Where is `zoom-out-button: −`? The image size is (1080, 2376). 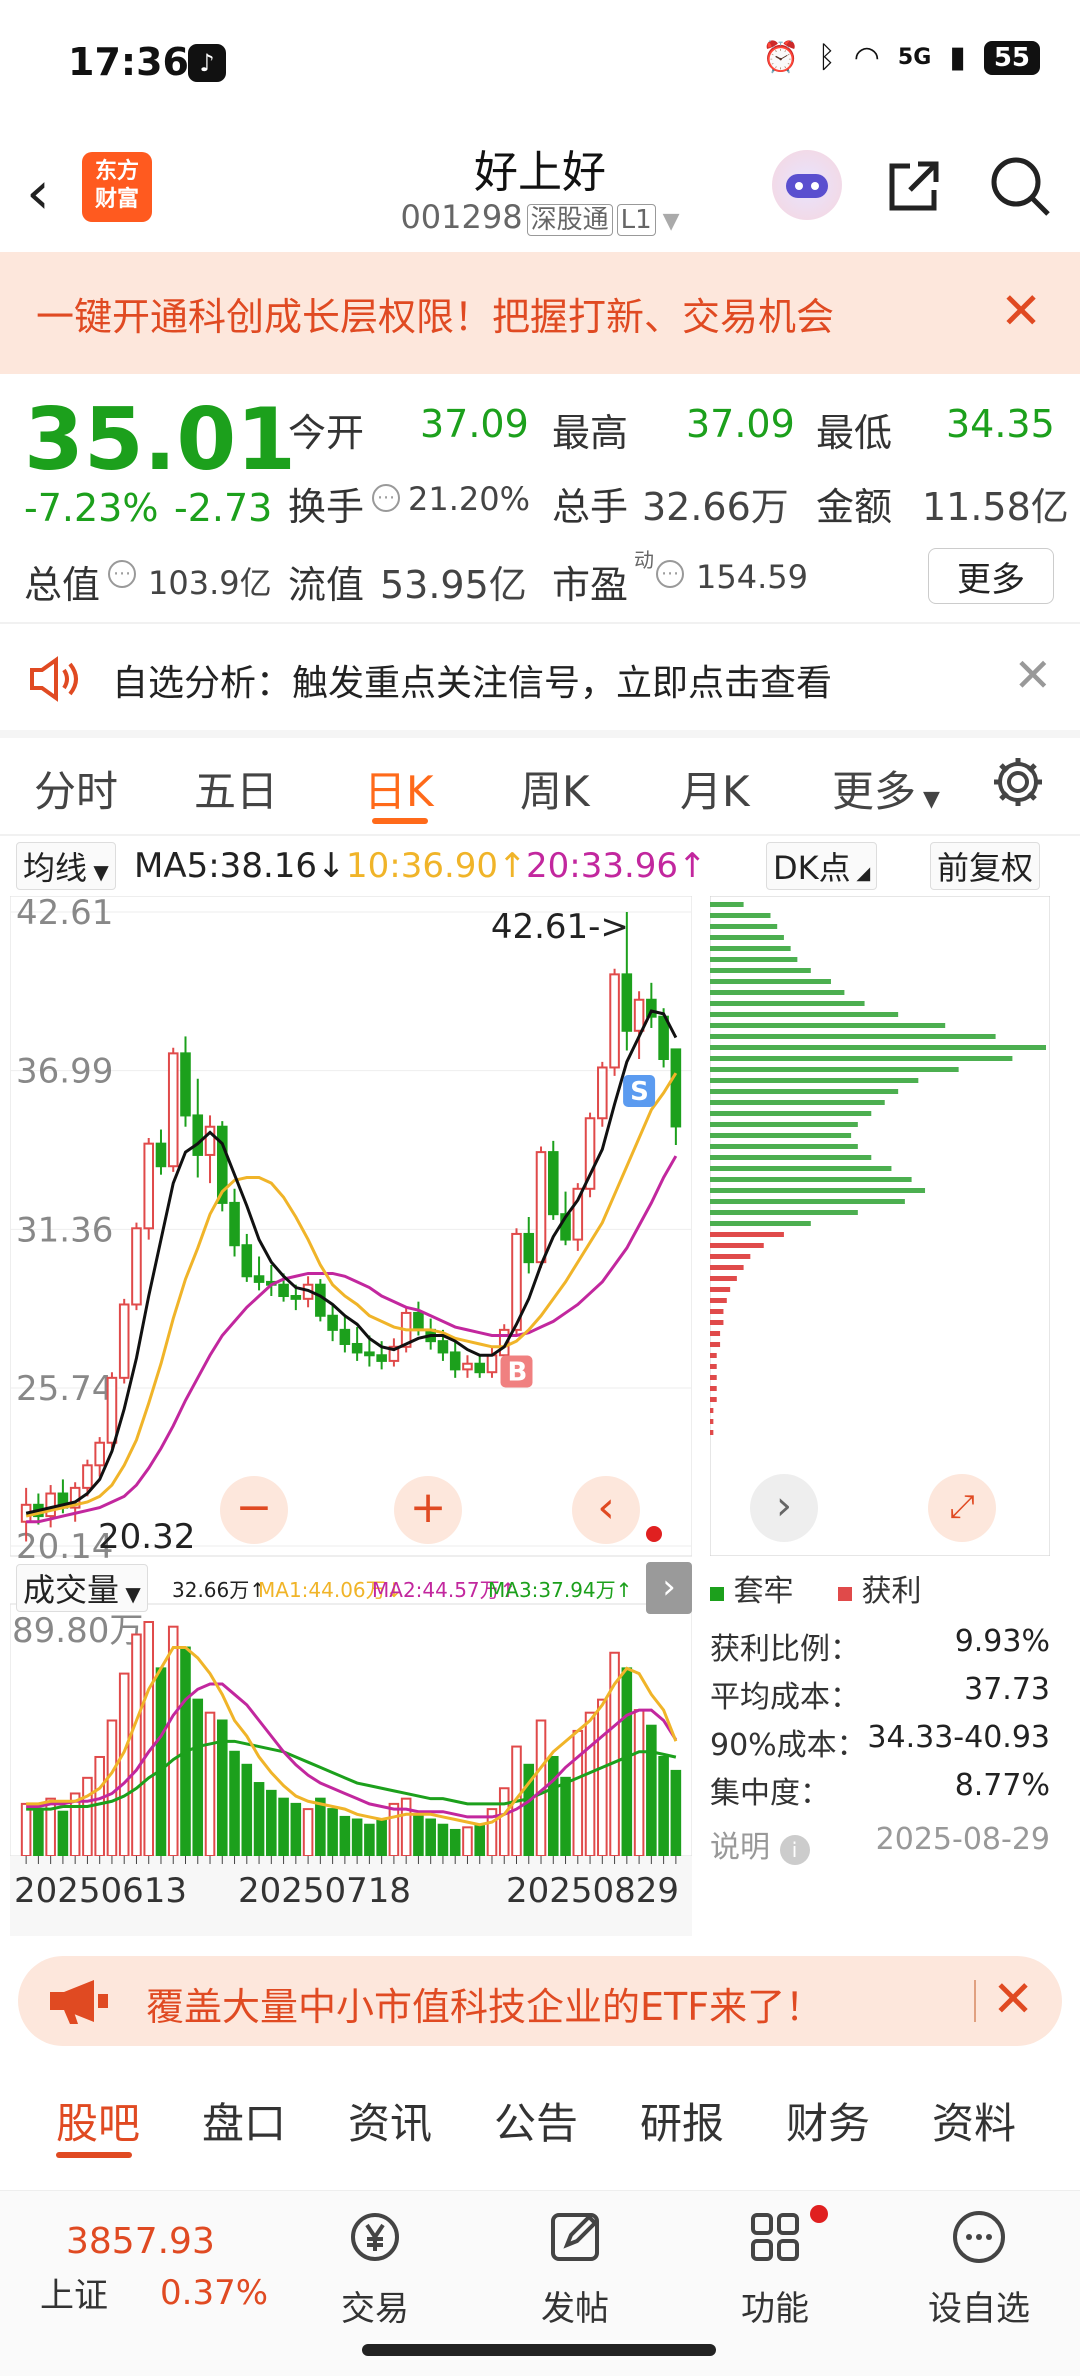
zoom-out-button: − is located at coordinates (254, 1510).